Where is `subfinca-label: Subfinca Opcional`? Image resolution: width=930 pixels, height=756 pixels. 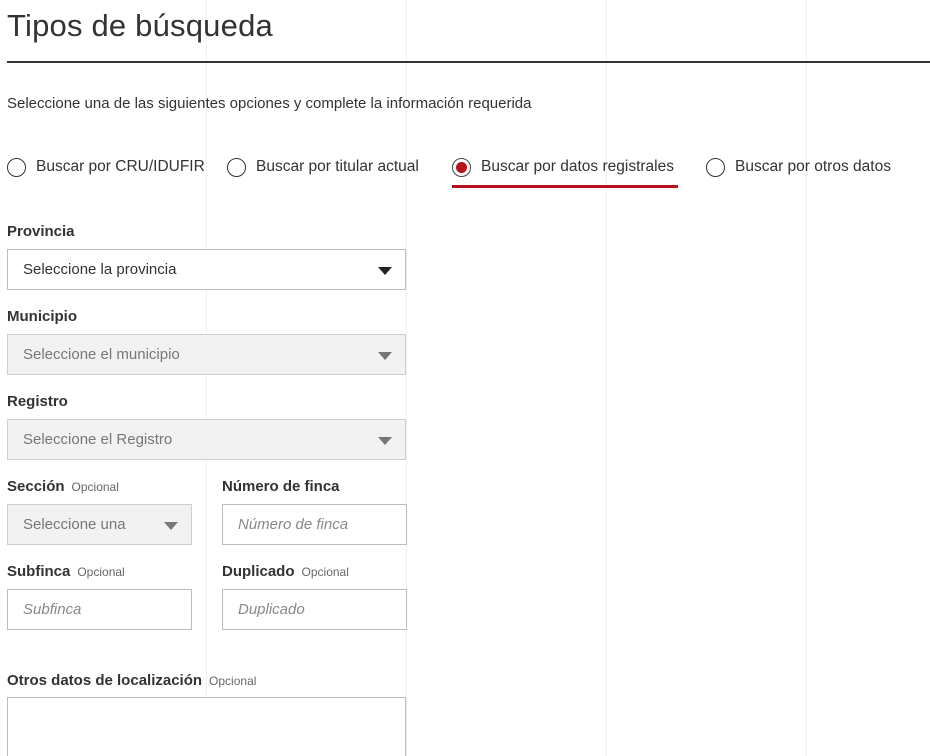 subfinca-label: Subfinca Opcional is located at coordinates (66, 571).